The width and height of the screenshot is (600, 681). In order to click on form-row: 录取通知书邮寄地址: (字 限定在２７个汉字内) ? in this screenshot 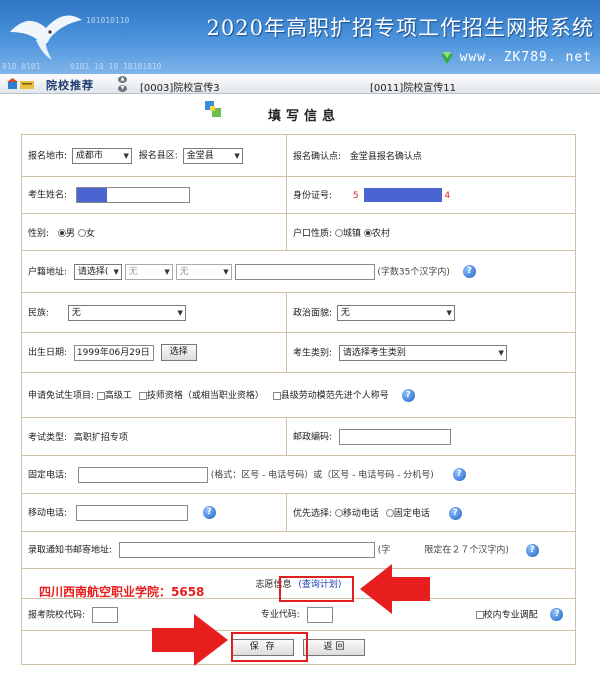, I will do `click(298, 550)`.